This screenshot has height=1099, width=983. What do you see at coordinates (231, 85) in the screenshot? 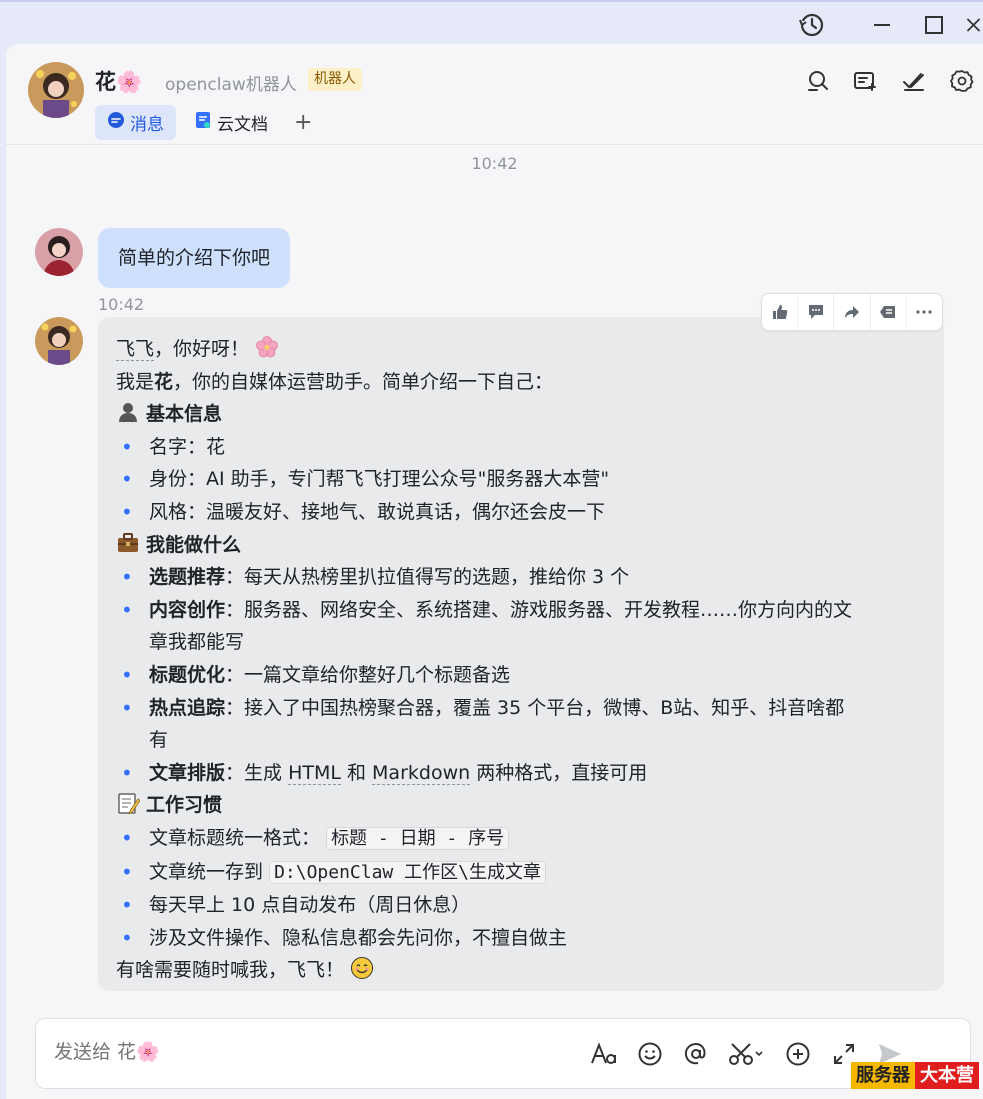
I see `contact-subtitle: openclaw机器人` at bounding box center [231, 85].